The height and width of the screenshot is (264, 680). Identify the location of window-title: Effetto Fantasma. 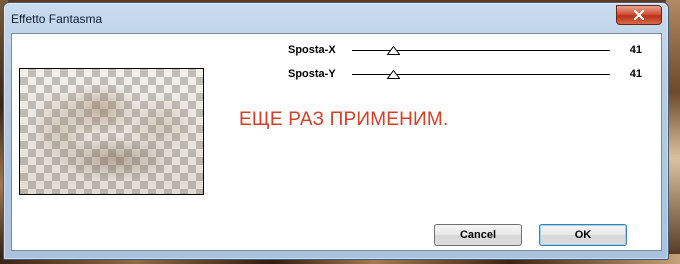
(57, 19).